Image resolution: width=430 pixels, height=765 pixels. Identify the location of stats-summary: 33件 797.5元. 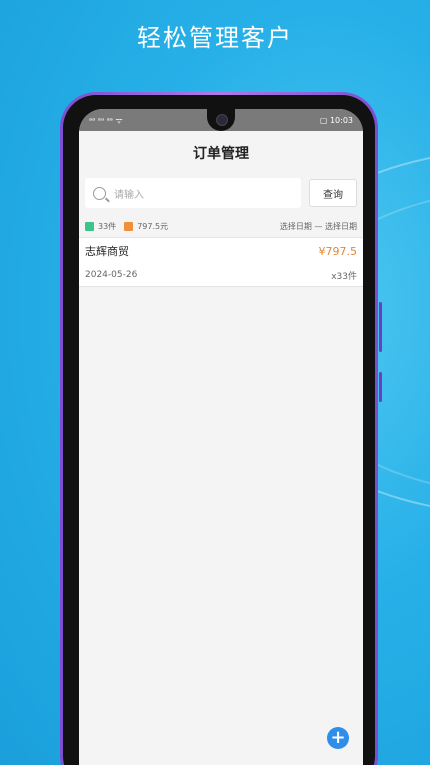
(126, 226).